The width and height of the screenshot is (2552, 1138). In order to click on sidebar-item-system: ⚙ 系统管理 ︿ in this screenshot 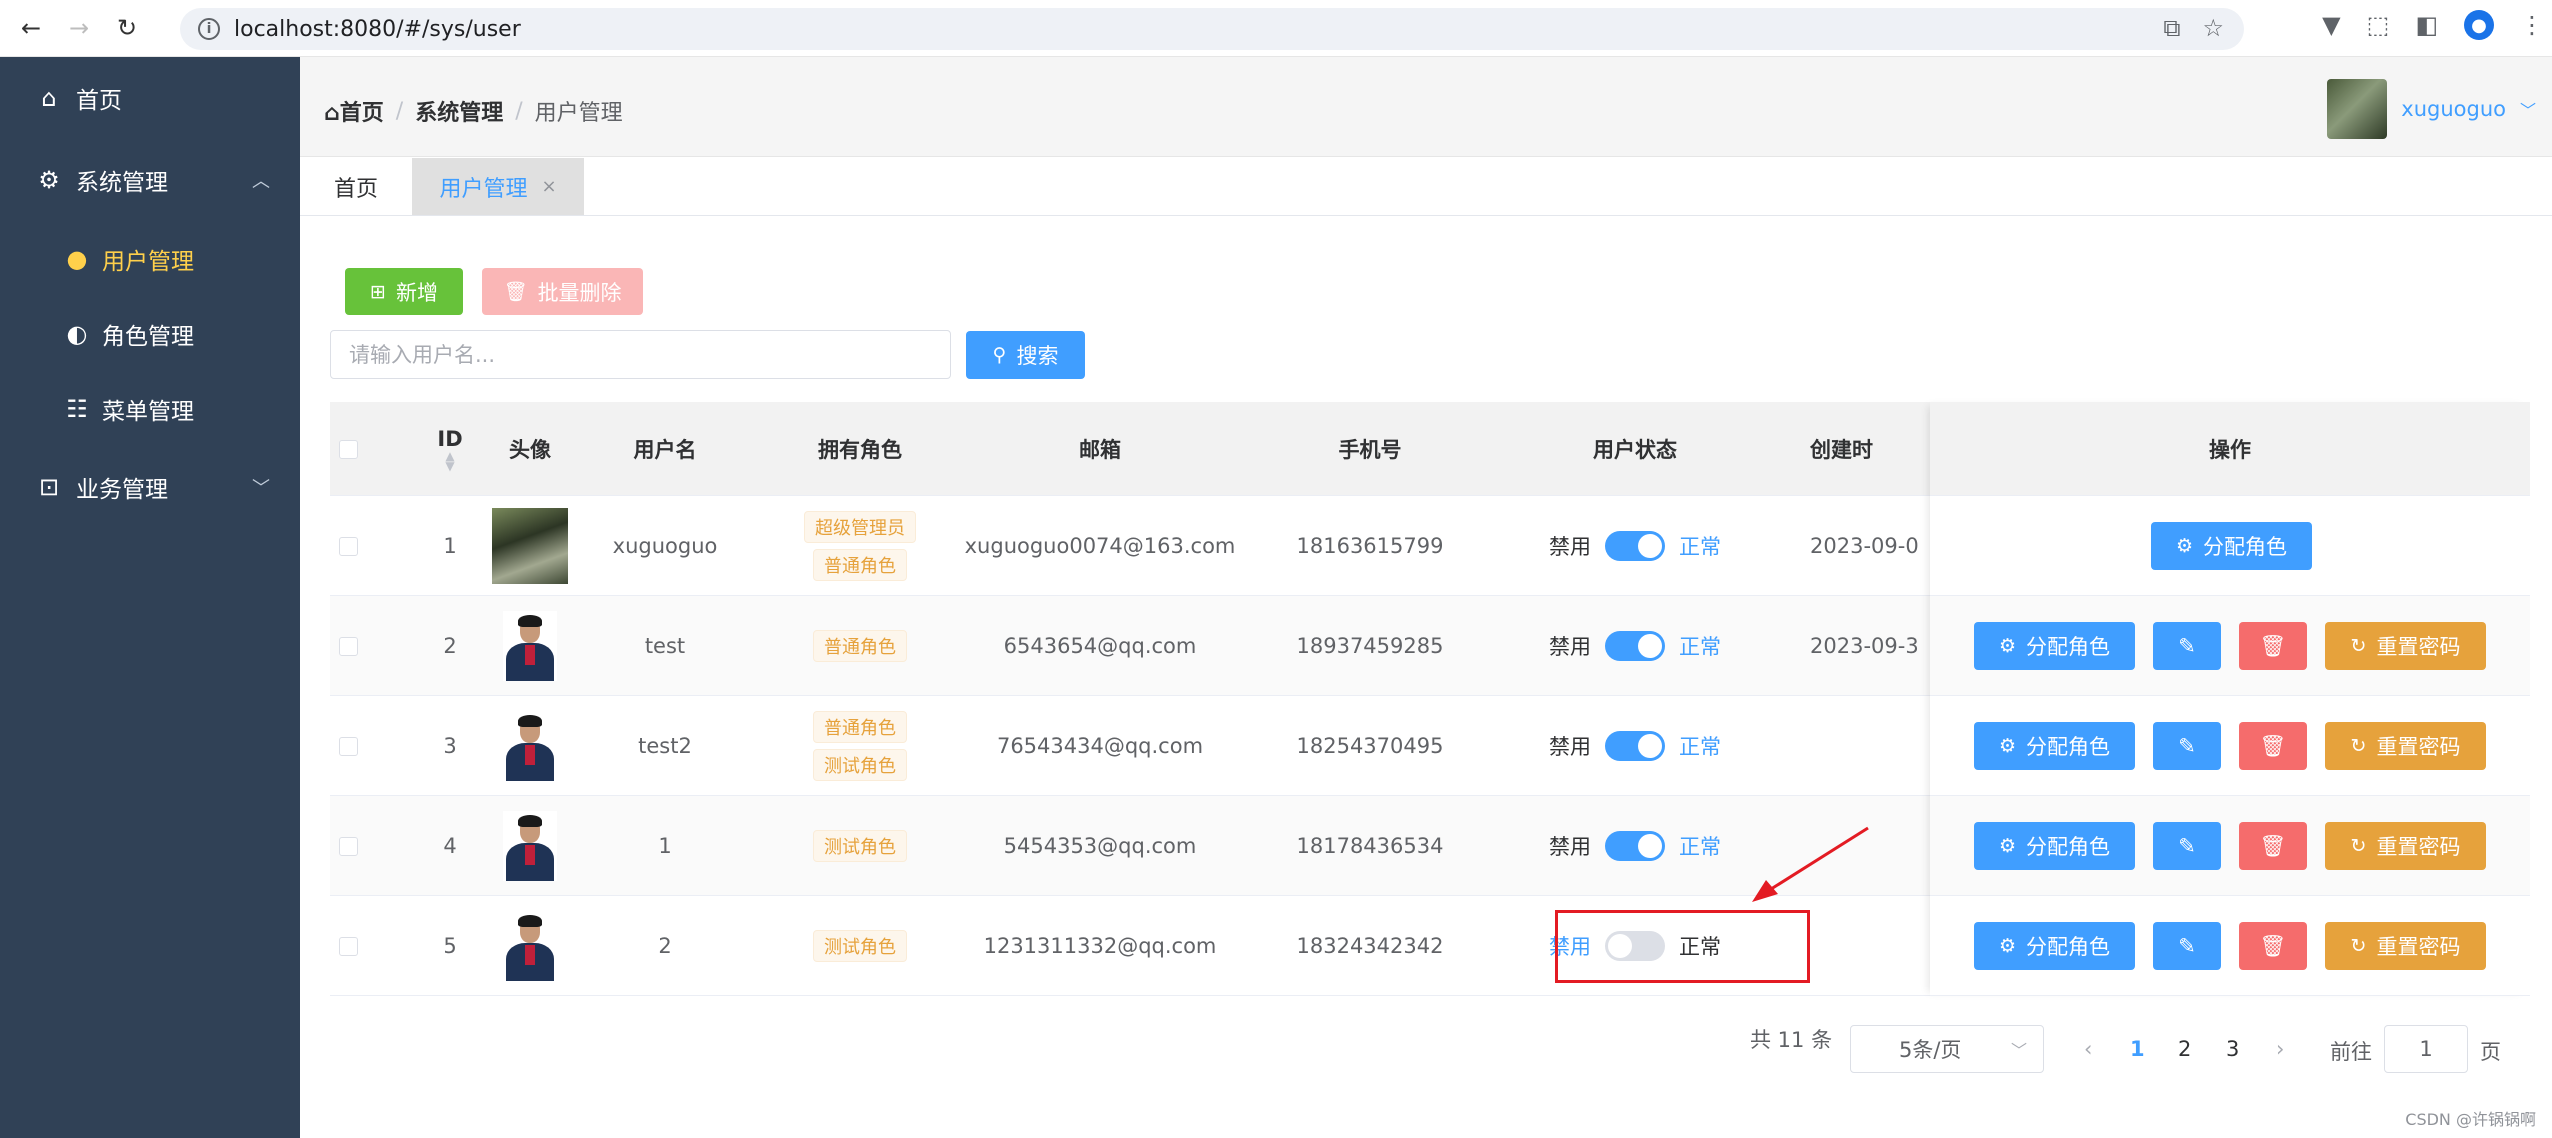, I will do `click(150, 180)`.